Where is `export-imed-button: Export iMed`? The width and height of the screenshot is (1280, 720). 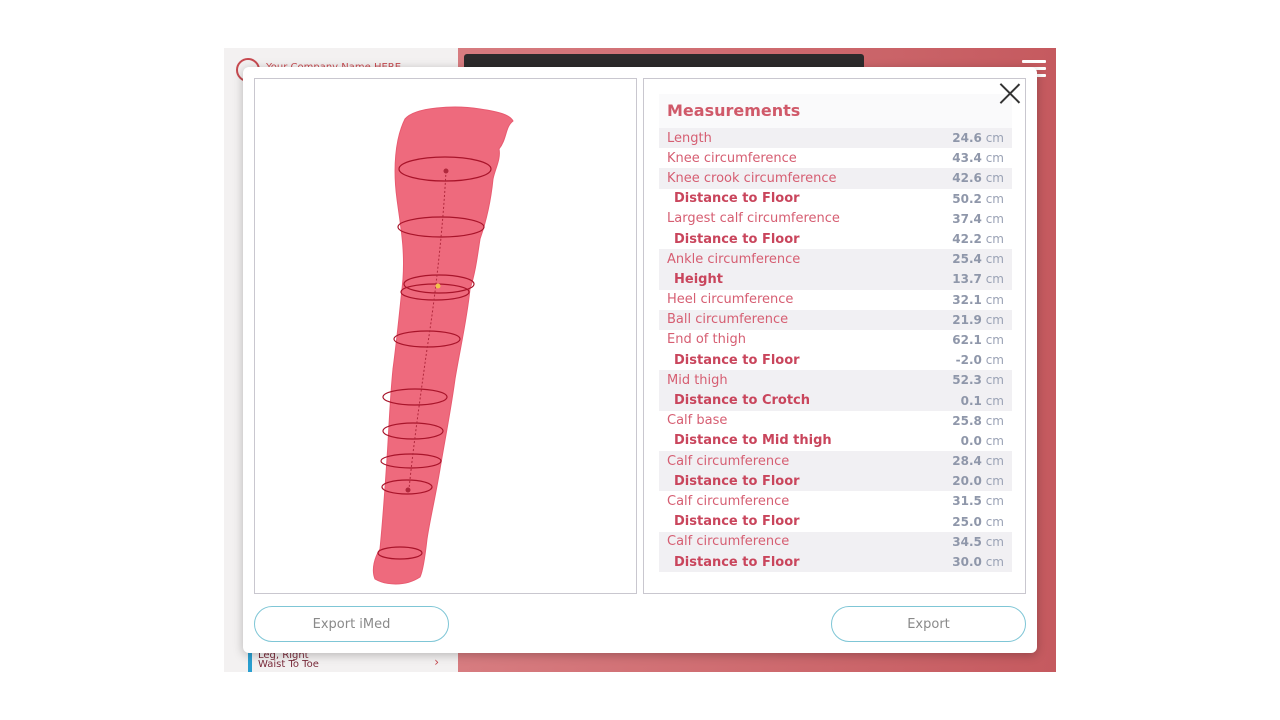
export-imed-button: Export iMed is located at coordinates (351, 624).